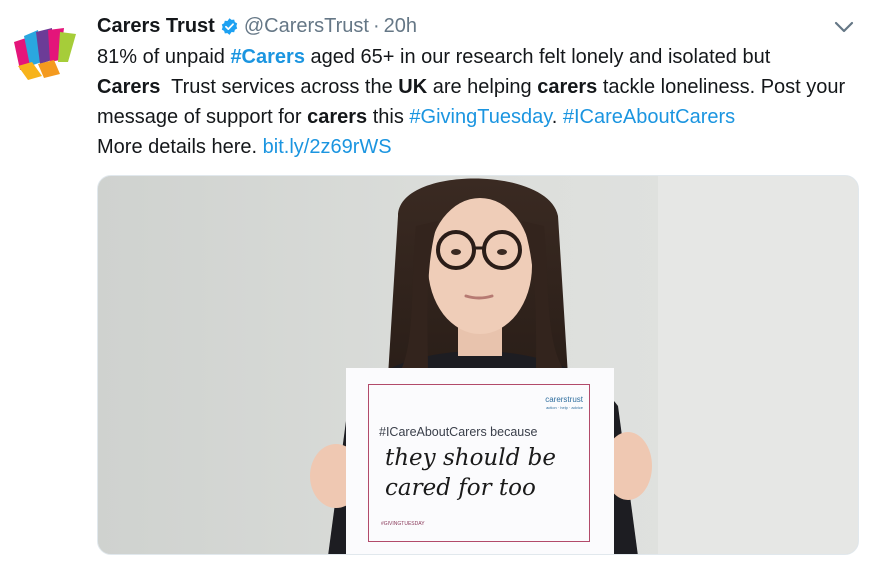 This screenshot has height=575, width=870. What do you see at coordinates (458, 432) in the screenshot?
I see `sign-hashtag: #ICareAboutCarers because` at bounding box center [458, 432].